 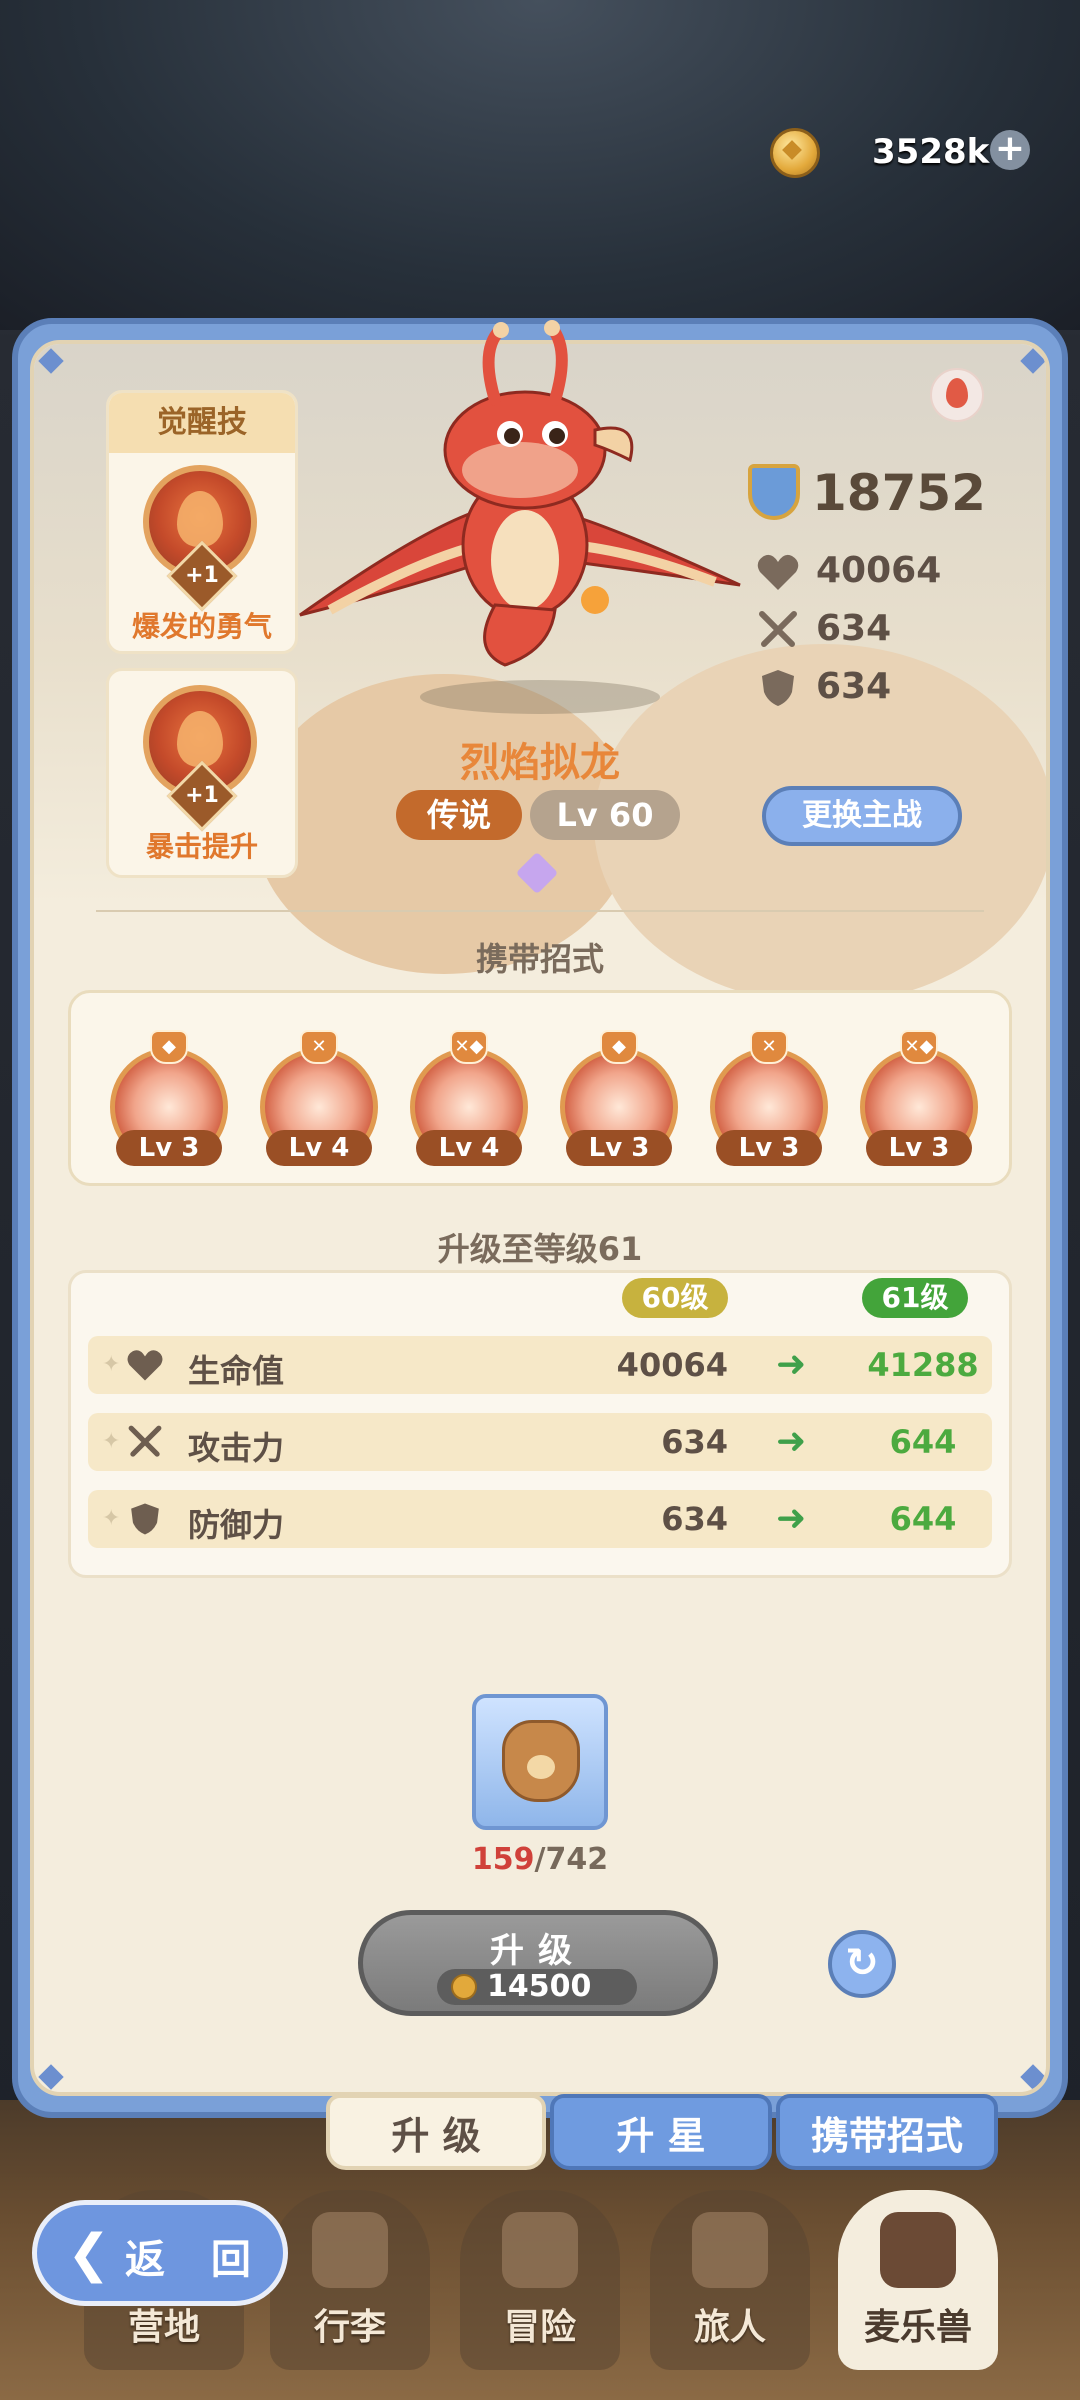 What do you see at coordinates (899, 493) in the screenshot?
I see `combat-power-value: 18752` at bounding box center [899, 493].